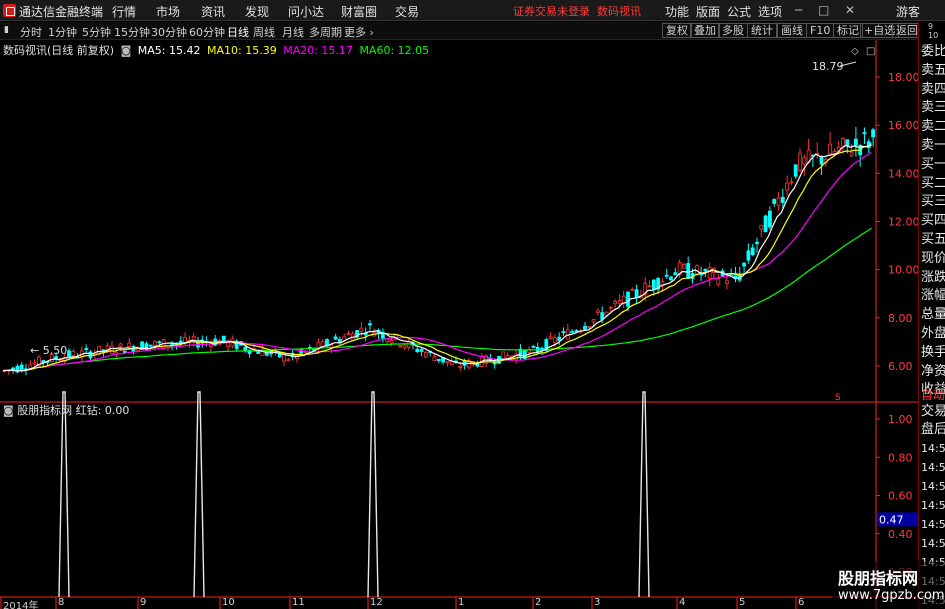  I want to click on sidebar-item: 买二, so click(933, 184).